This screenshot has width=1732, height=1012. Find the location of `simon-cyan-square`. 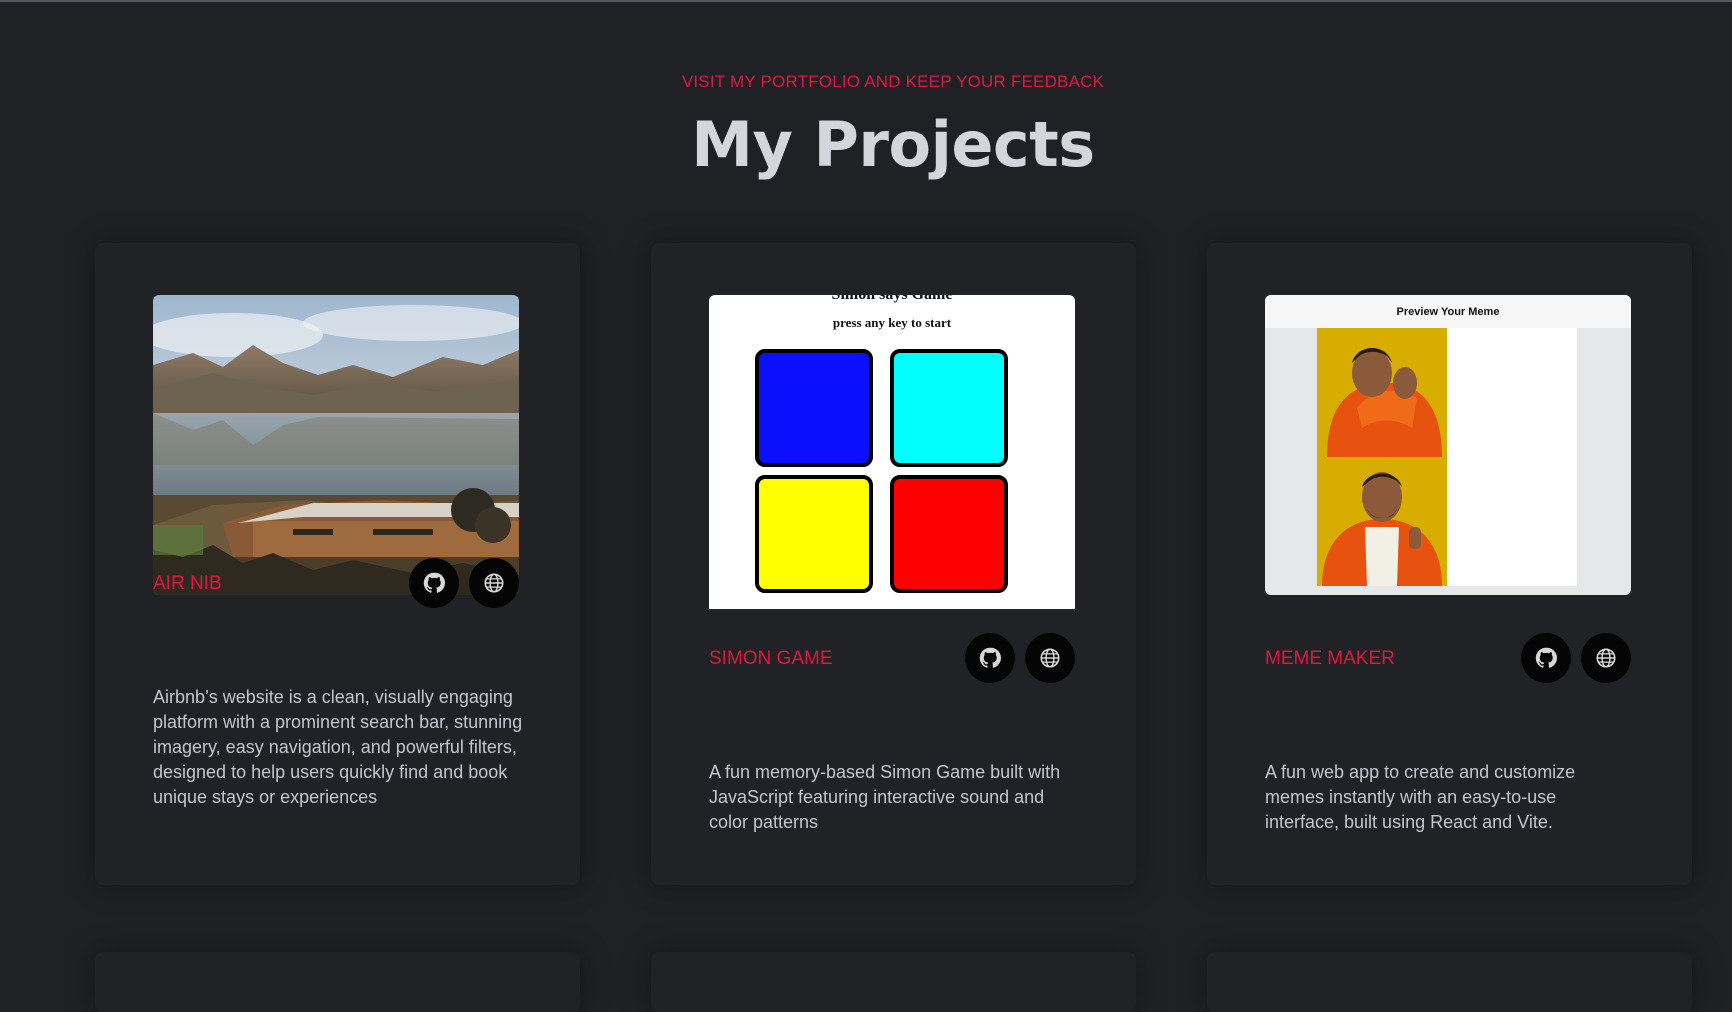

simon-cyan-square is located at coordinates (949, 408).